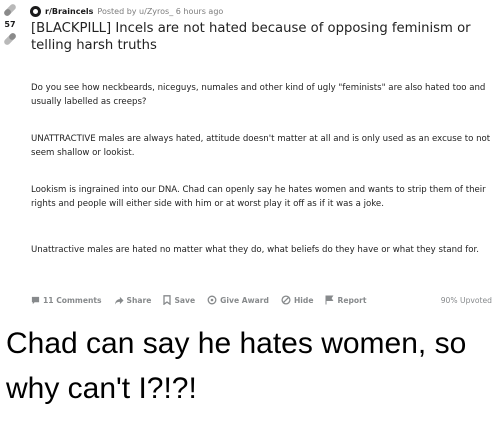 The width and height of the screenshot is (500, 421). What do you see at coordinates (119, 300) in the screenshot?
I see `share-icon` at bounding box center [119, 300].